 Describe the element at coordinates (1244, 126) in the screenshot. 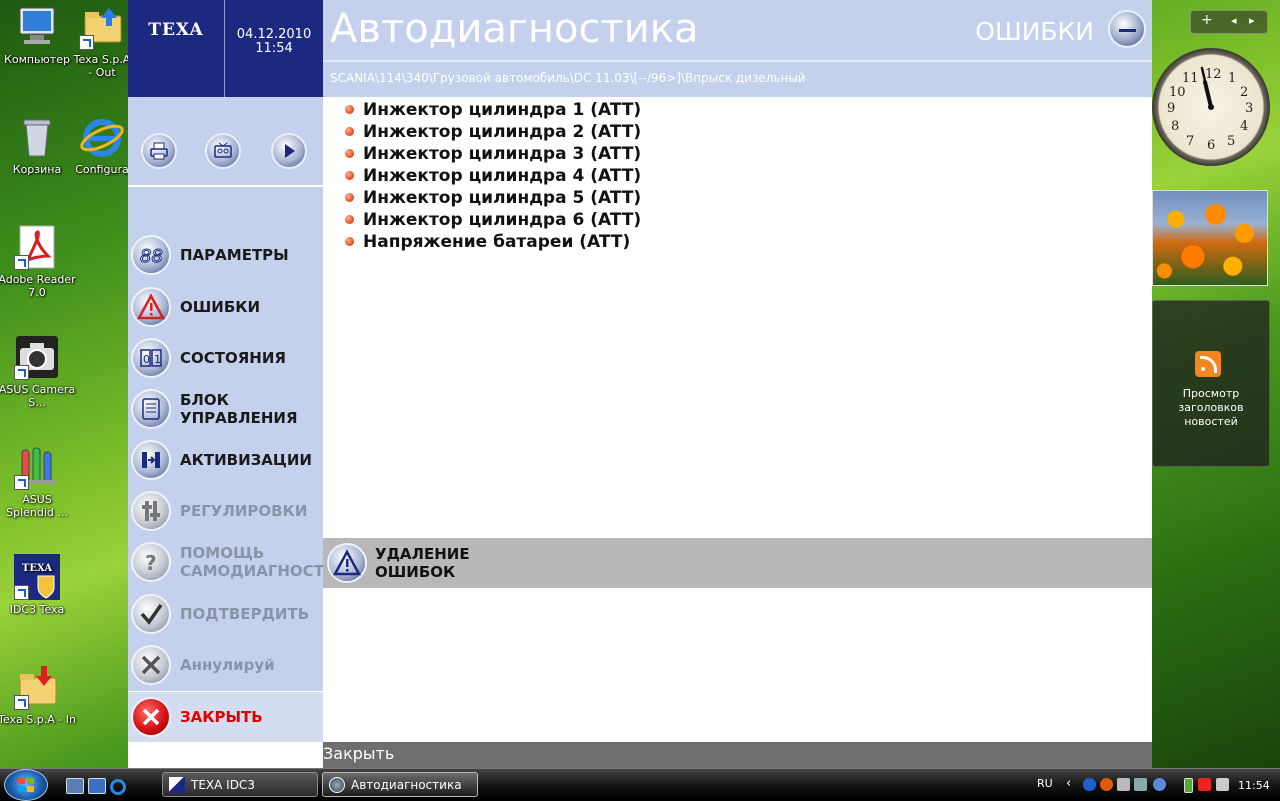

I see `clock-number: 4` at that location.